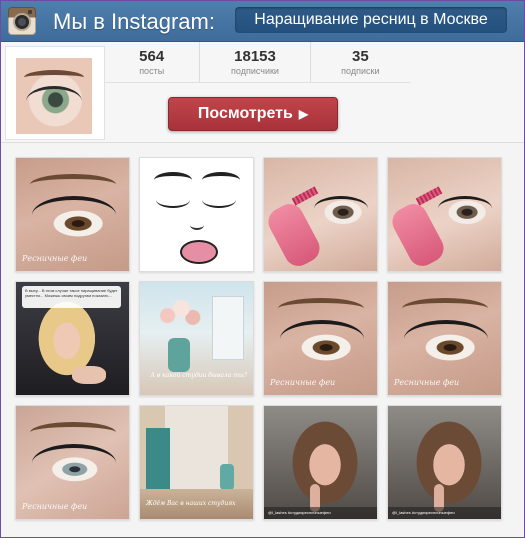 Image resolution: width=525 pixels, height=538 pixels. Describe the element at coordinates (152, 71) in the screenshot. I see `stat-posts-label: посты` at that location.